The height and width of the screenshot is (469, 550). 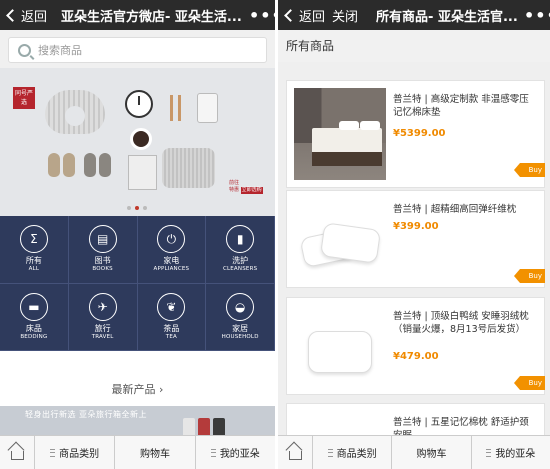 I want to click on new-products-link: 最新产品 ›, so click(x=137, y=389).